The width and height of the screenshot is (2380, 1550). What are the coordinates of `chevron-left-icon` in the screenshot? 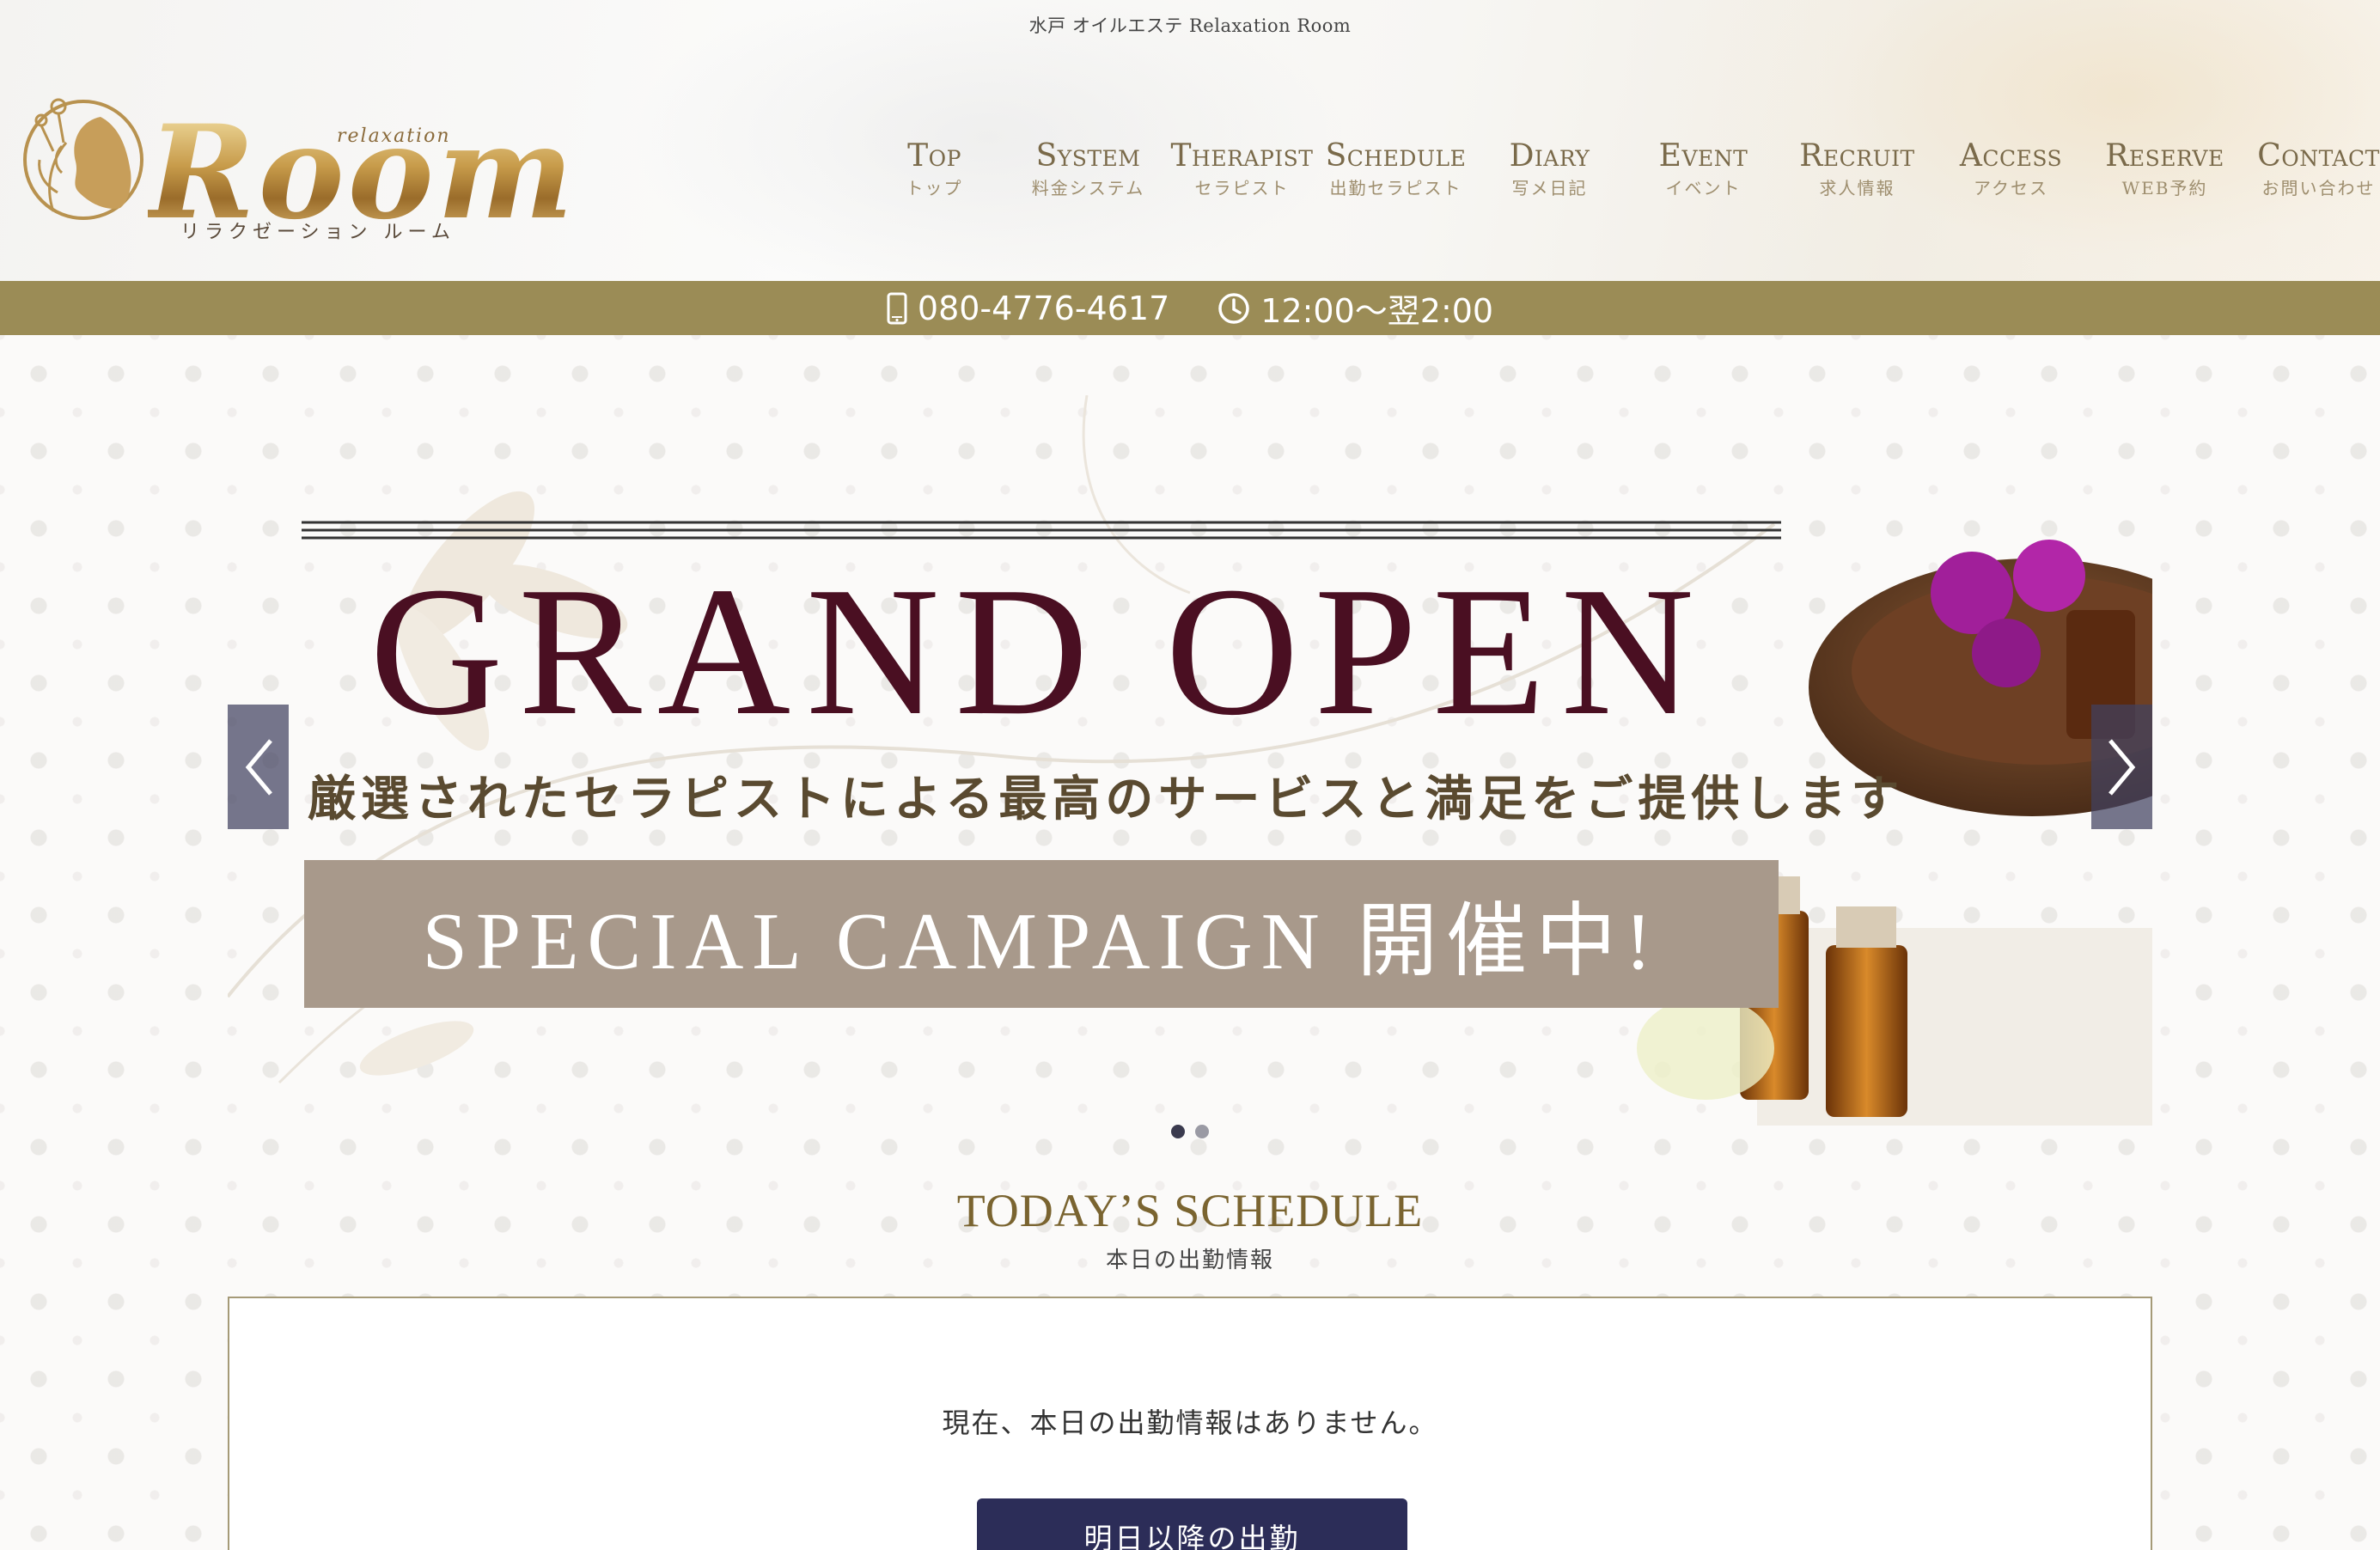 It's located at (259, 767).